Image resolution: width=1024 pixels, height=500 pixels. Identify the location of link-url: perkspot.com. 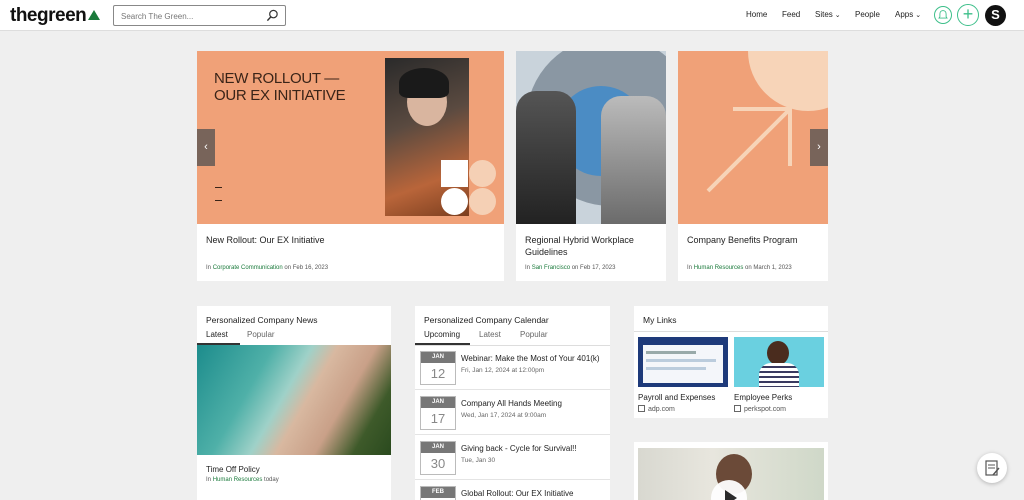
(779, 409).